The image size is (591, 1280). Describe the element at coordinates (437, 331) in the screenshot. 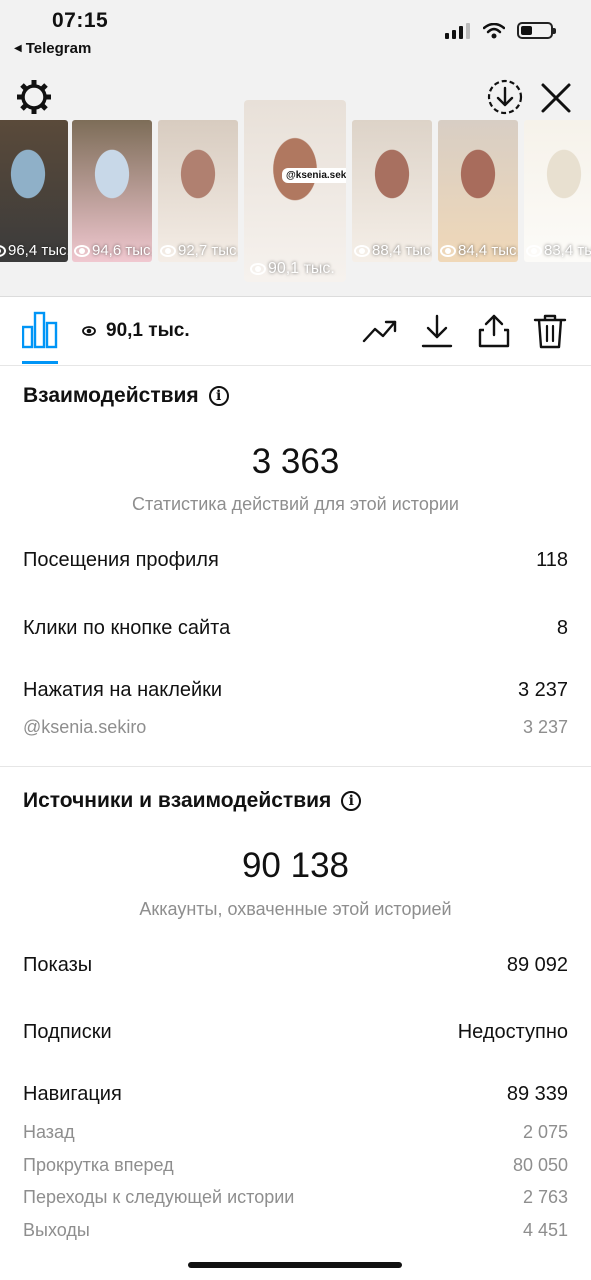

I see `download-icon` at that location.